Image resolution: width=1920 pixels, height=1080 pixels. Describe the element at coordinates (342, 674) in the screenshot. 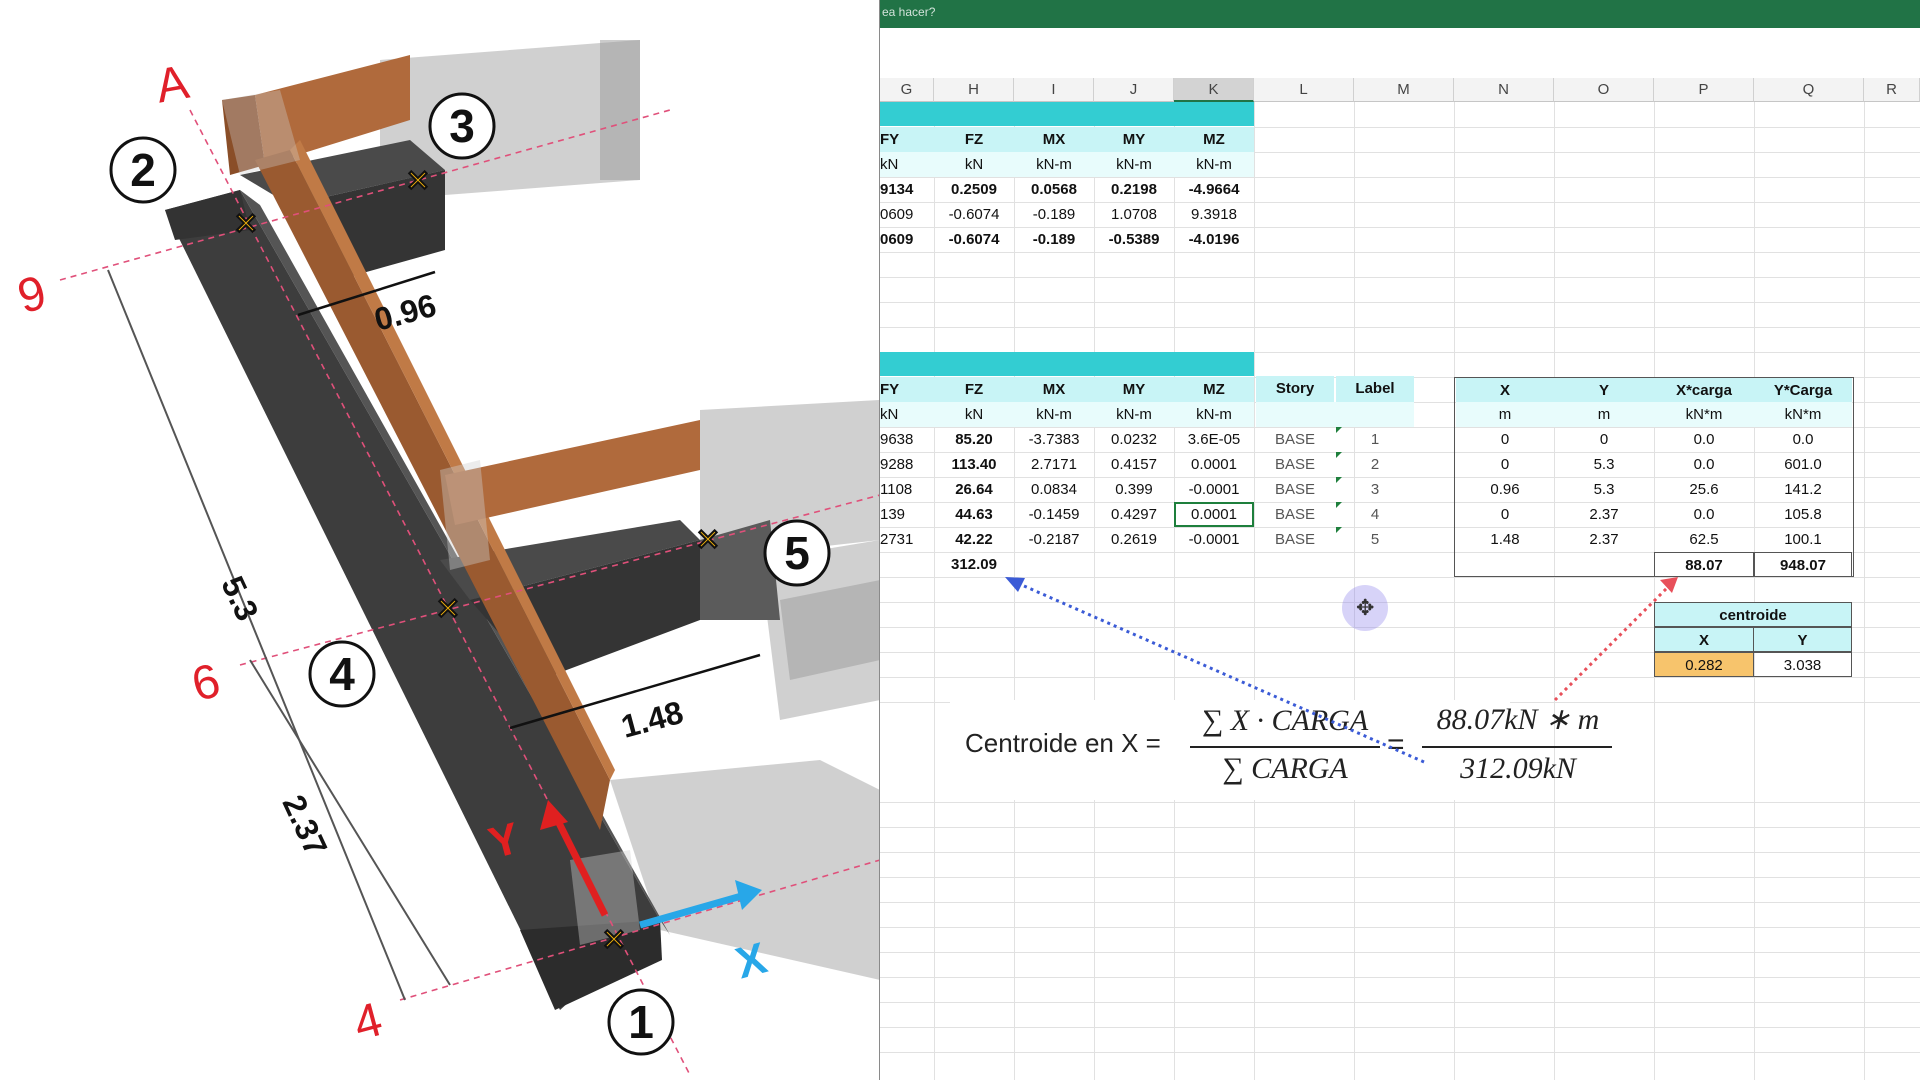

I see `node-number-4: 4` at that location.